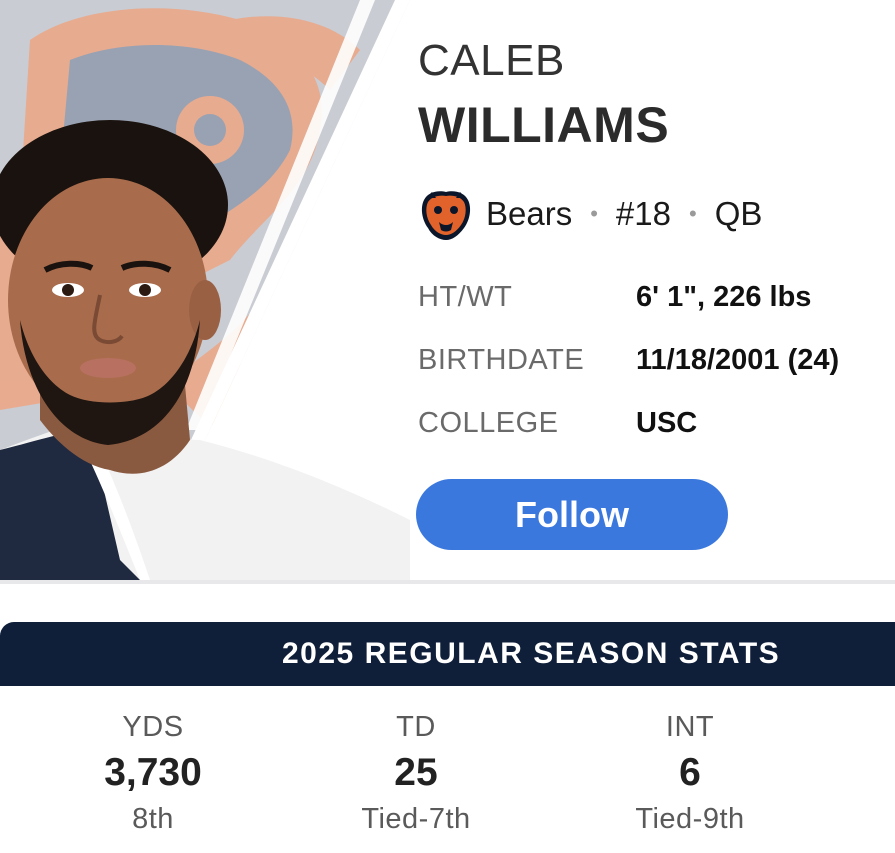  I want to click on section-divider, so click(447, 582).